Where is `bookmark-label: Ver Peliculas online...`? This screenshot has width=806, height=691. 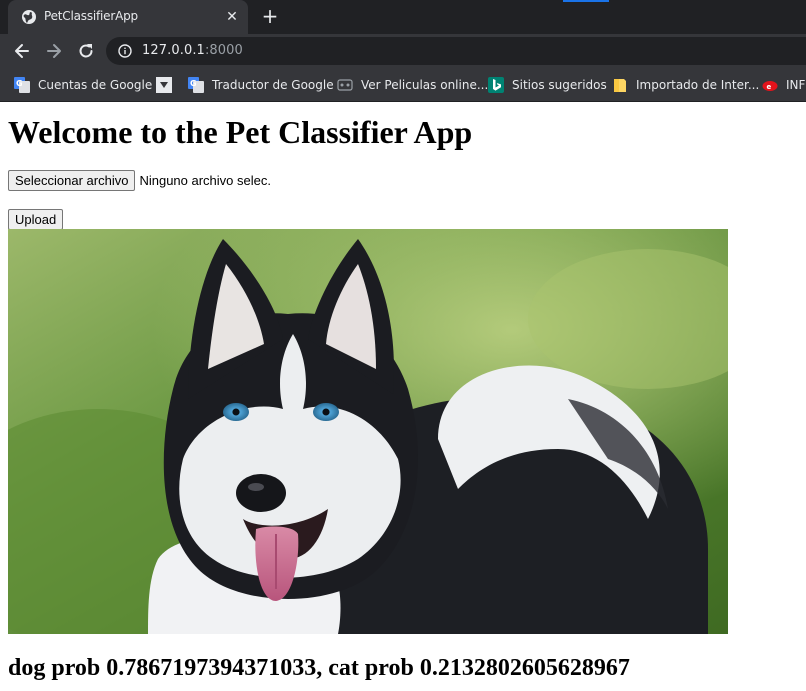 bookmark-label: Ver Peliculas online... is located at coordinates (425, 85).